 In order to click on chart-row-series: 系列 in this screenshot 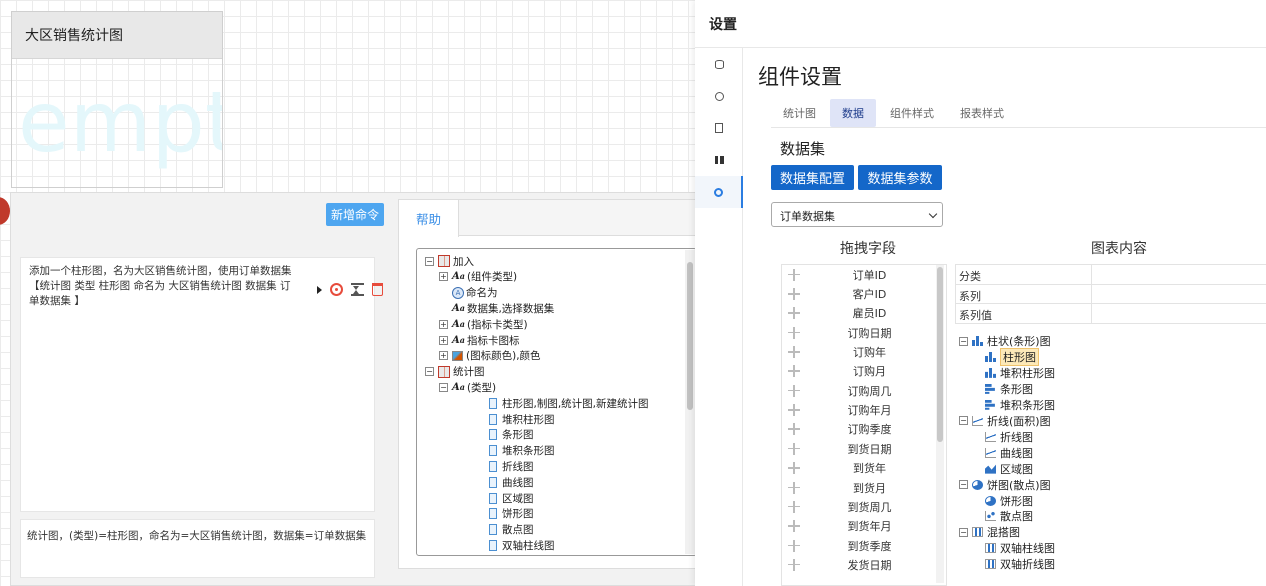, I will do `click(1110, 294)`.